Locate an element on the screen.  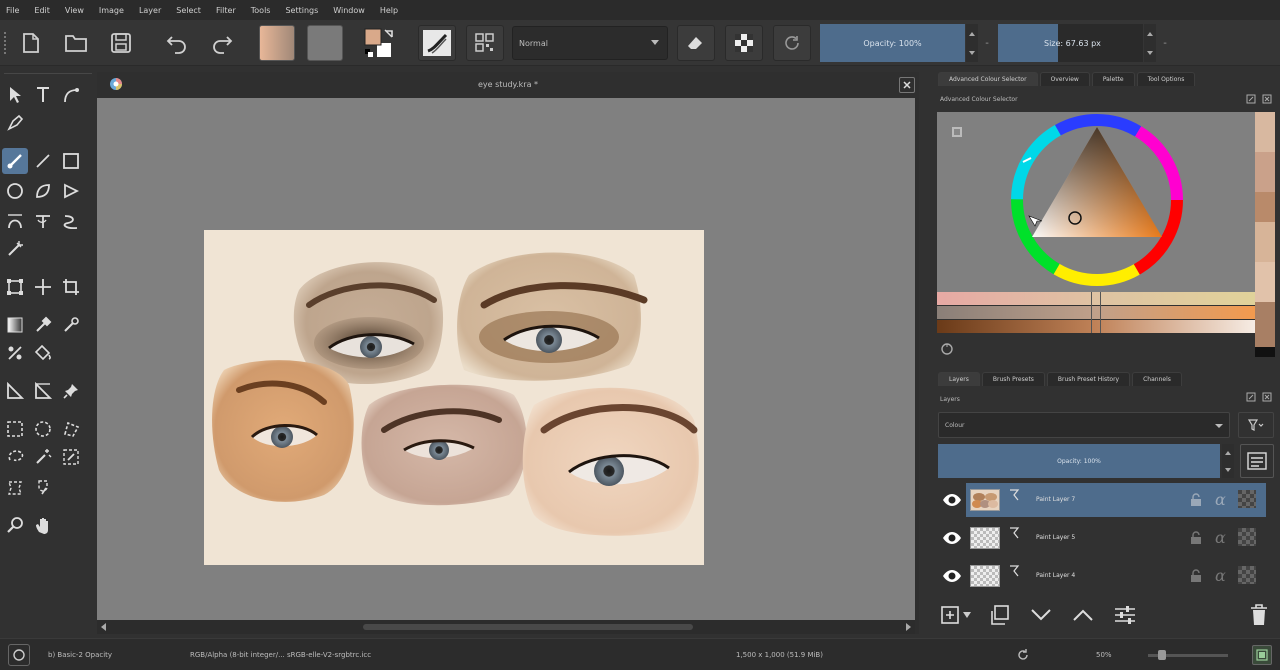
menu-window: Window is located at coordinates (349, 10).